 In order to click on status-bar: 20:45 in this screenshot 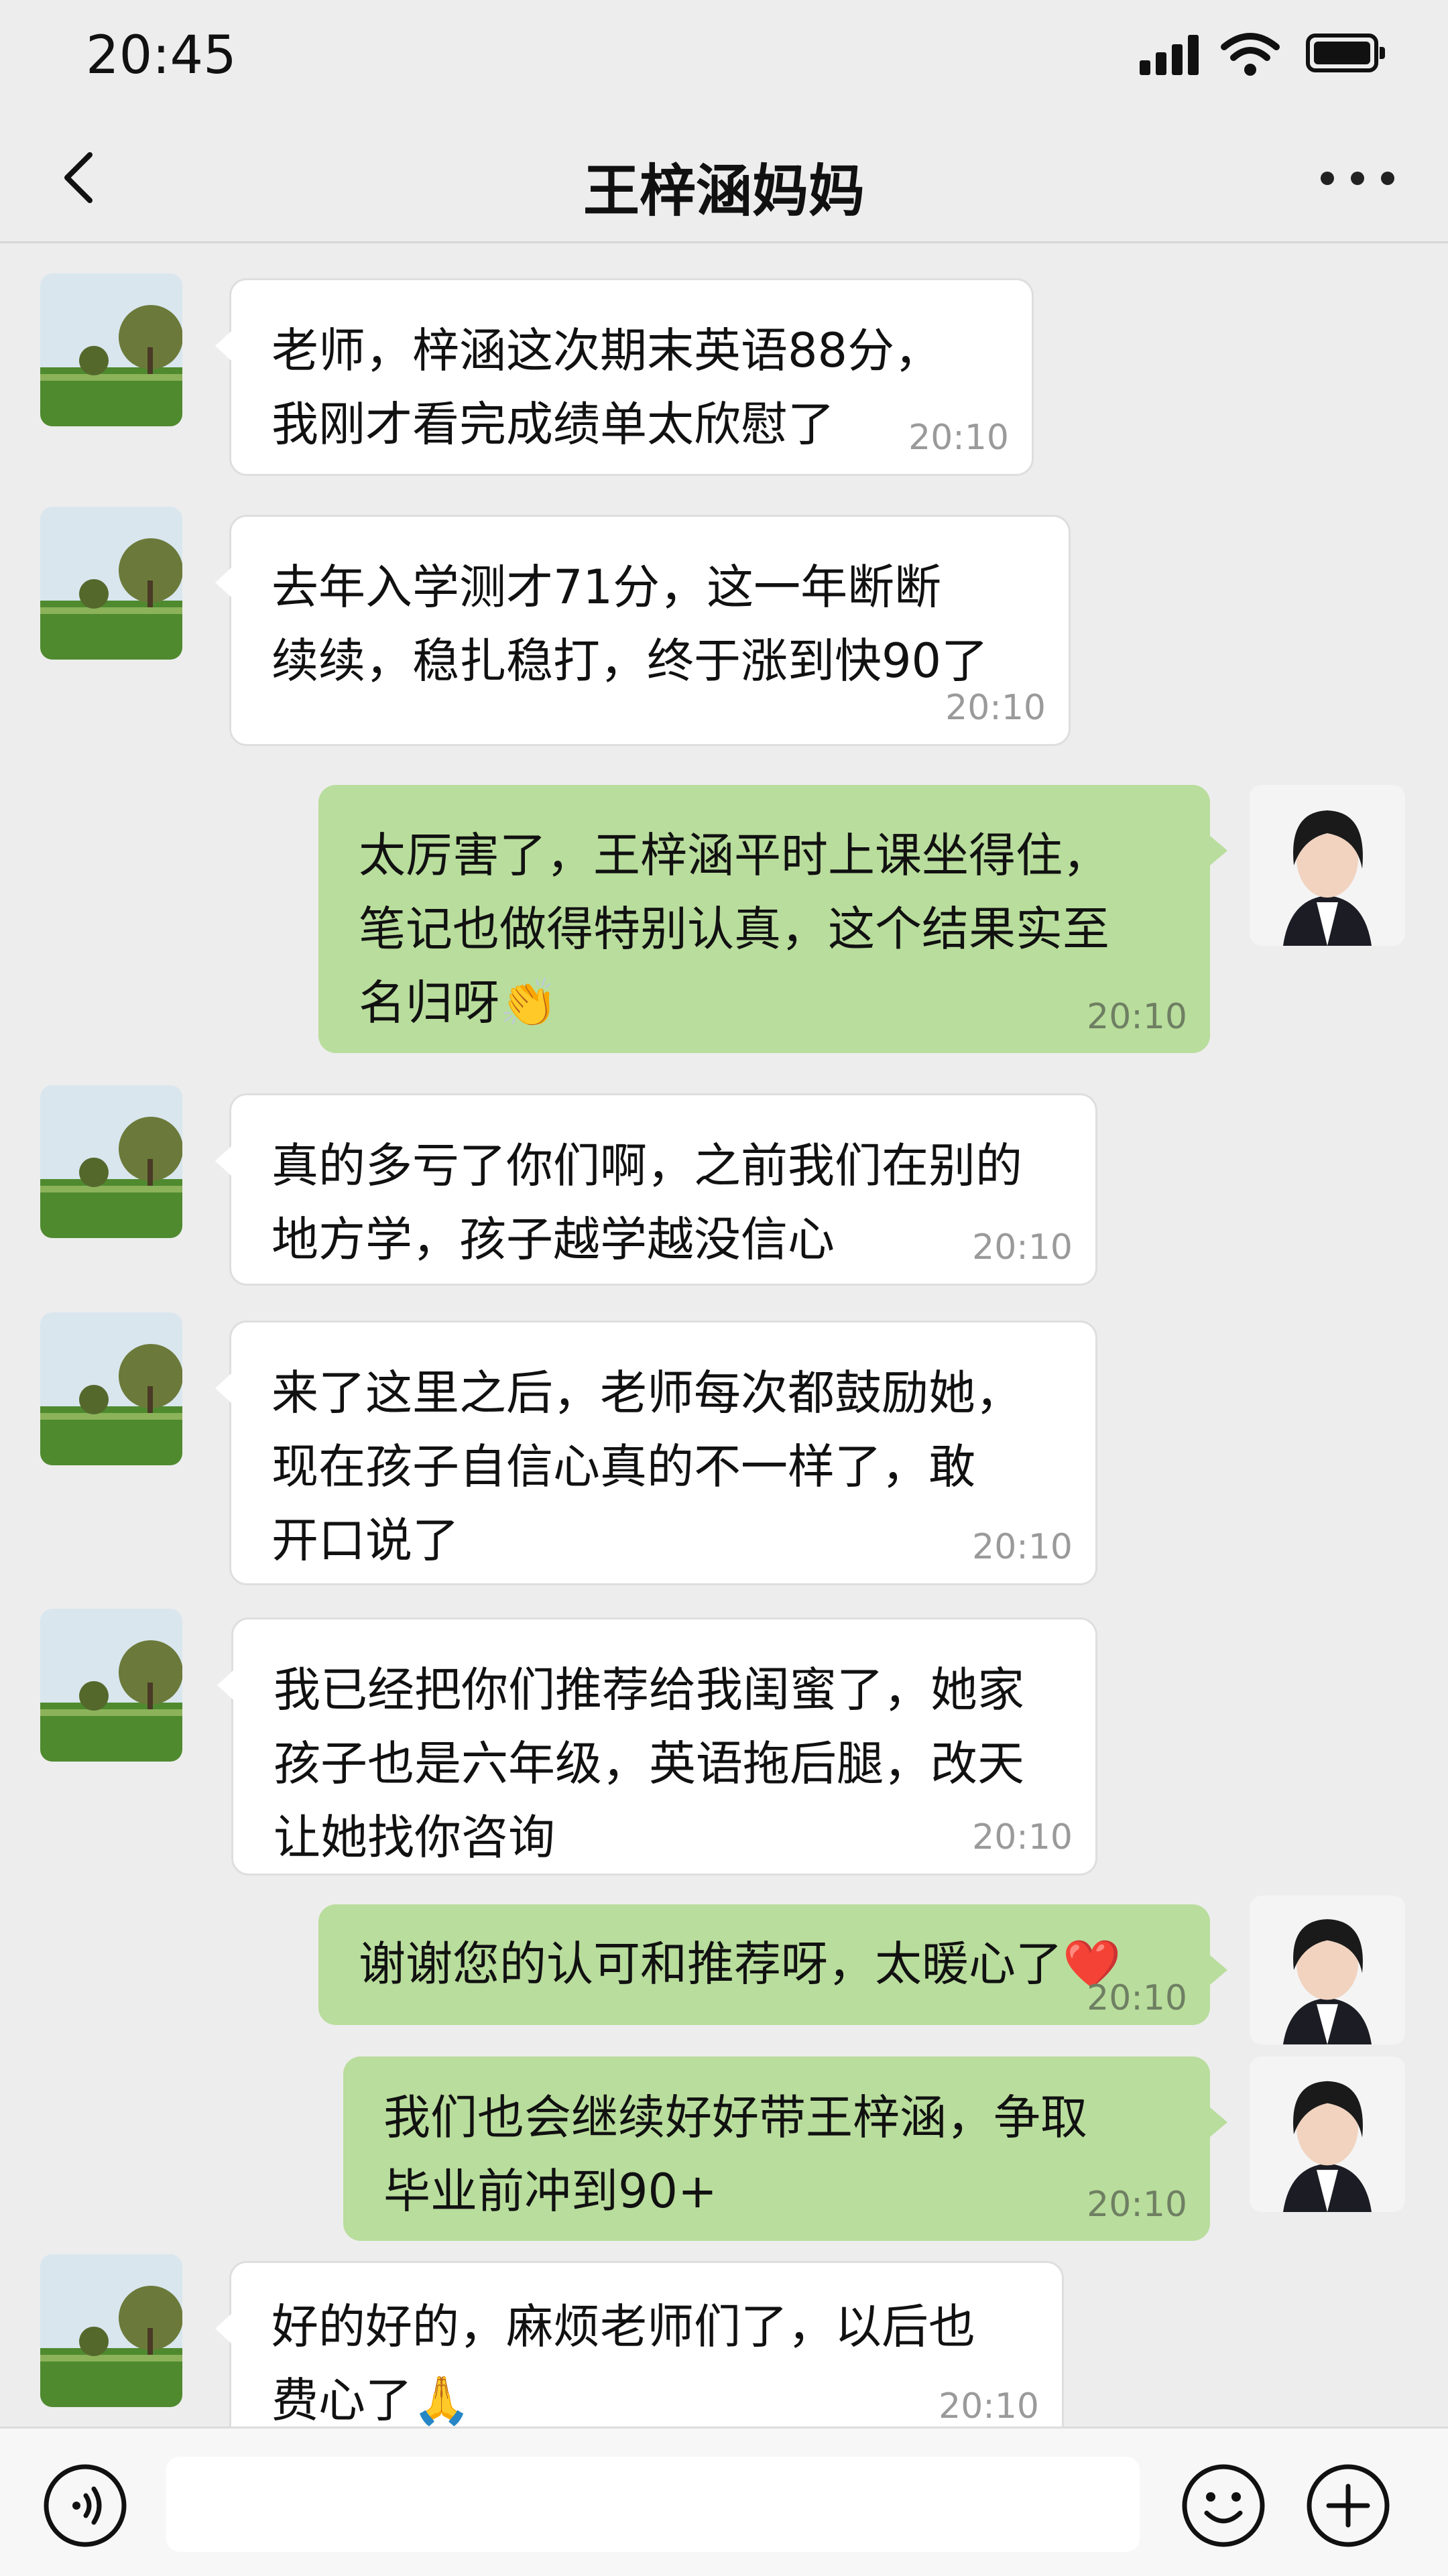, I will do `click(724, 57)`.